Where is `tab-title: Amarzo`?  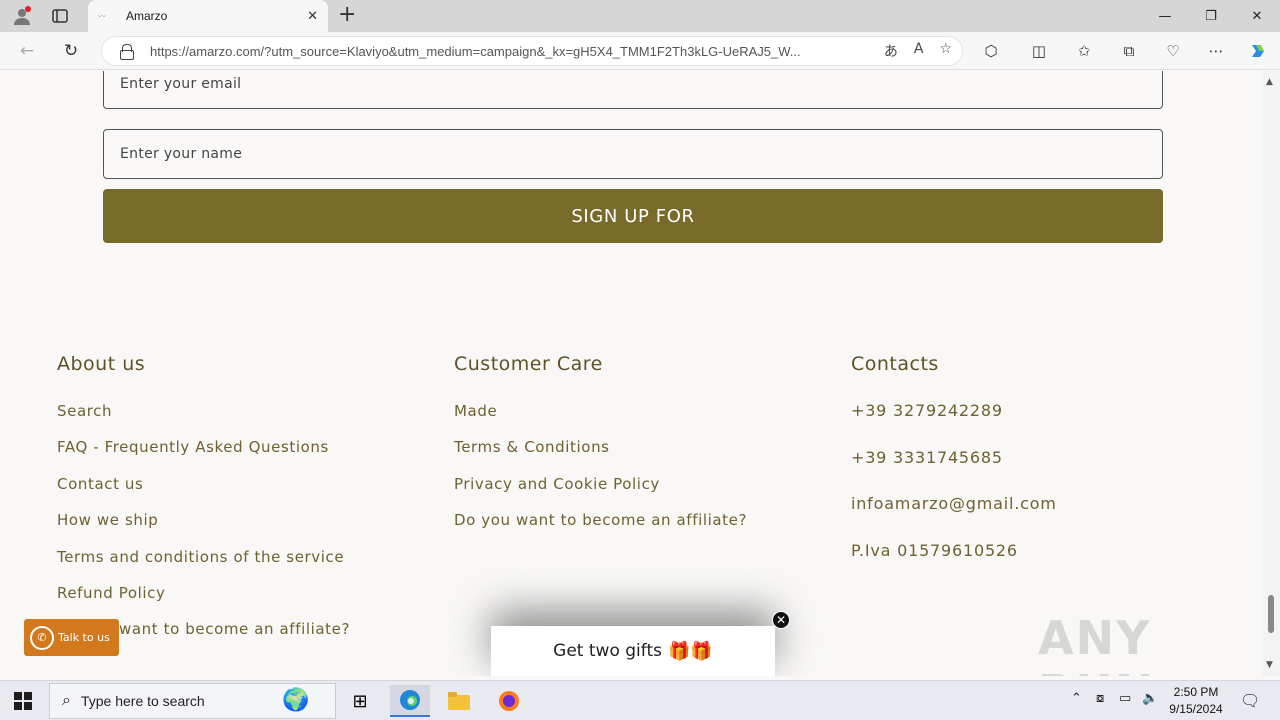 tab-title: Amarzo is located at coordinates (147, 16).